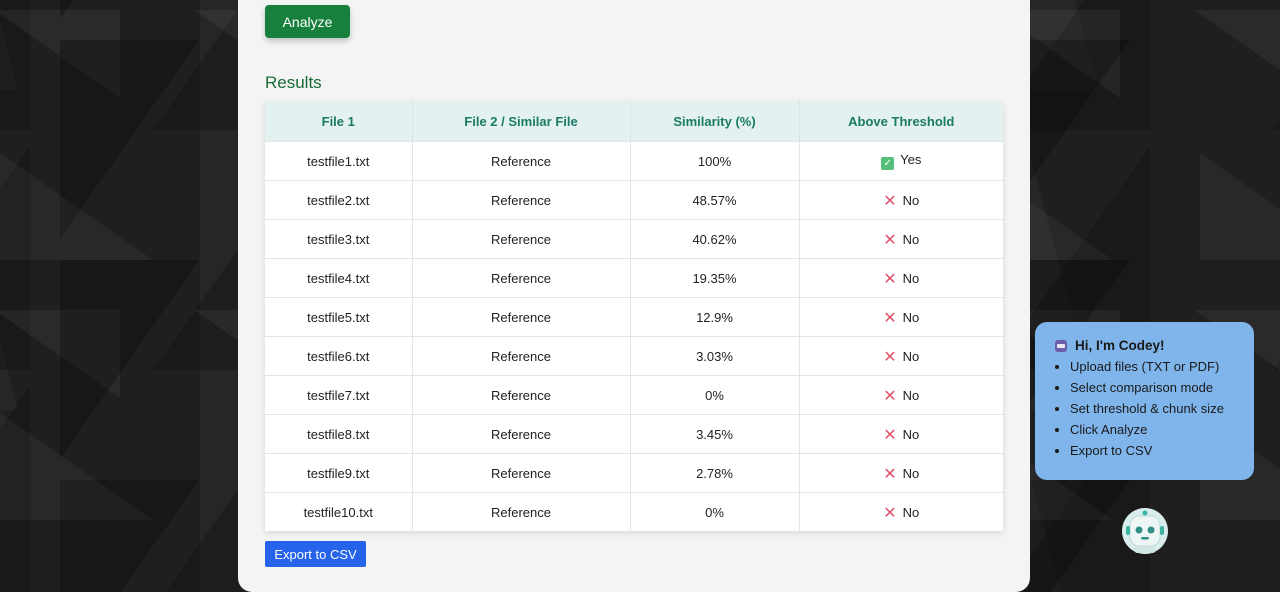  I want to click on cell-file1: testfile7.txt, so click(339, 395).